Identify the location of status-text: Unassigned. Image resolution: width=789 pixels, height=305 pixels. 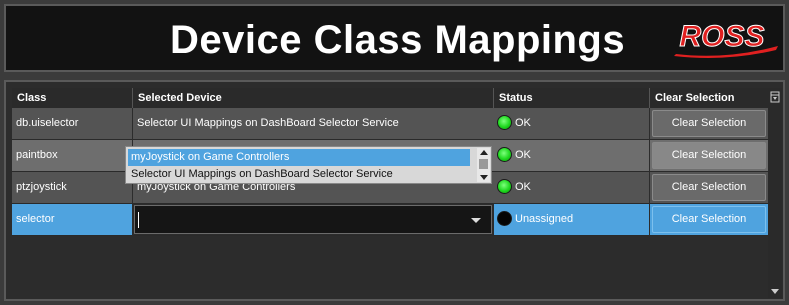
(544, 219).